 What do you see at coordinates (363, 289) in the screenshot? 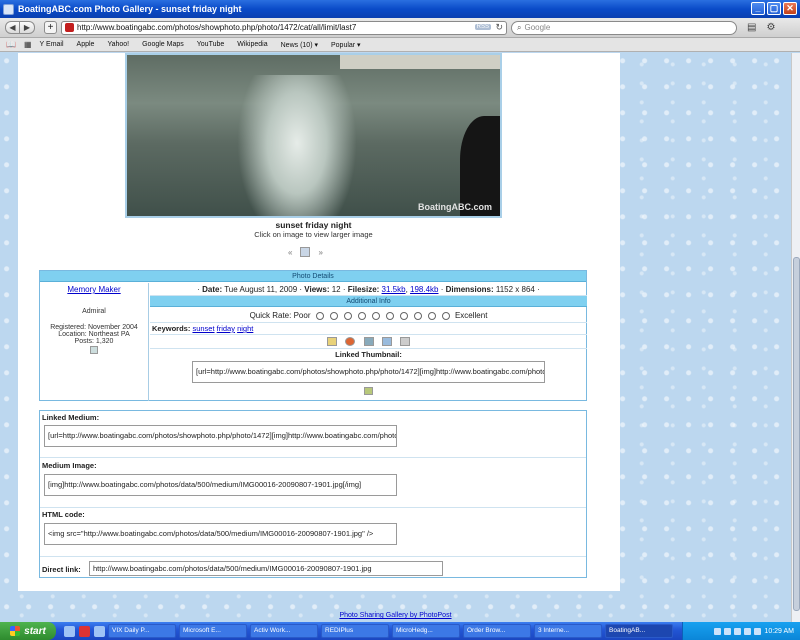
I see `filesize-label: Filesize:` at bounding box center [363, 289].